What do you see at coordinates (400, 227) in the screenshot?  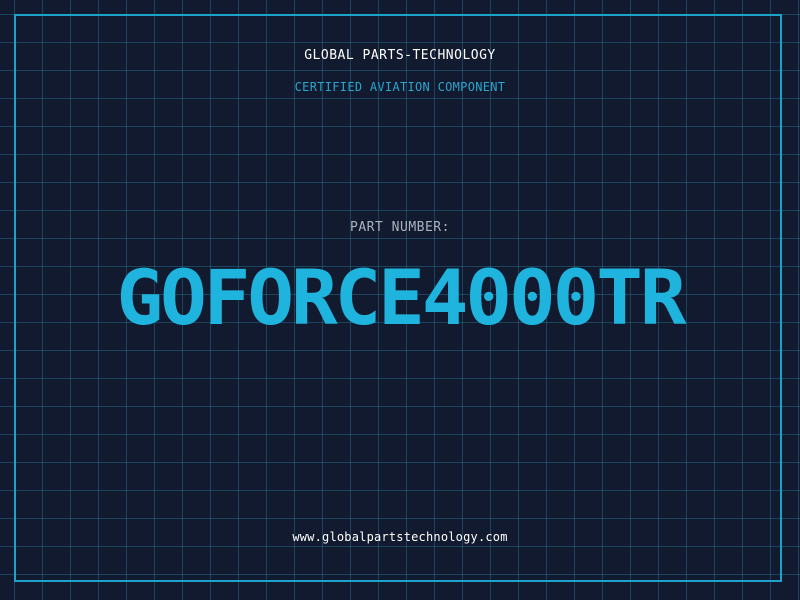 I see `part-number-label: PART NUMBER:` at bounding box center [400, 227].